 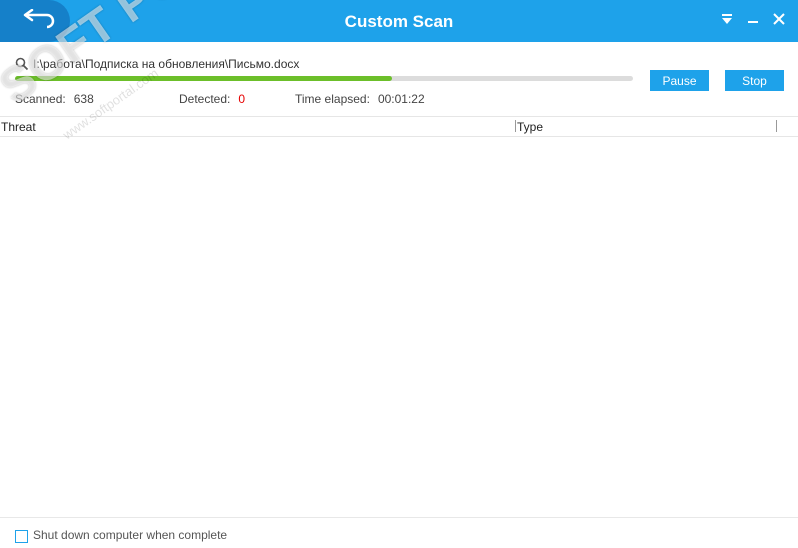 I want to click on scanned-stat: Scanned: 638, so click(x=54, y=99).